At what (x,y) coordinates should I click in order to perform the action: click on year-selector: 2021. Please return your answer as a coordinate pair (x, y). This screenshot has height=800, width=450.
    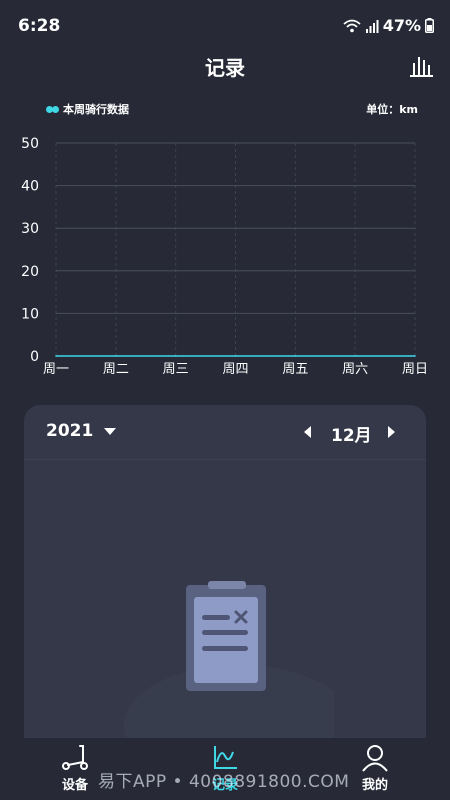
    Looking at the image, I should click on (69, 431).